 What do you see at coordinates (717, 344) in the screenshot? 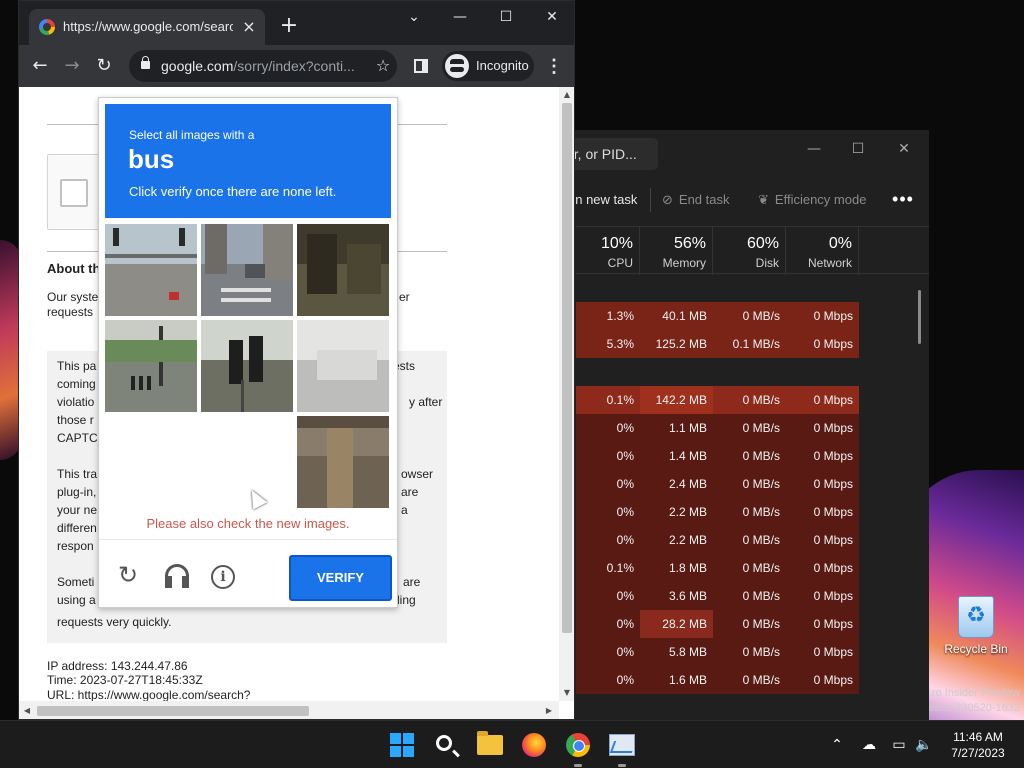
I see `process-row: 5.3% 125.2 MB 0.1 MB/s 0 Mbps` at bounding box center [717, 344].